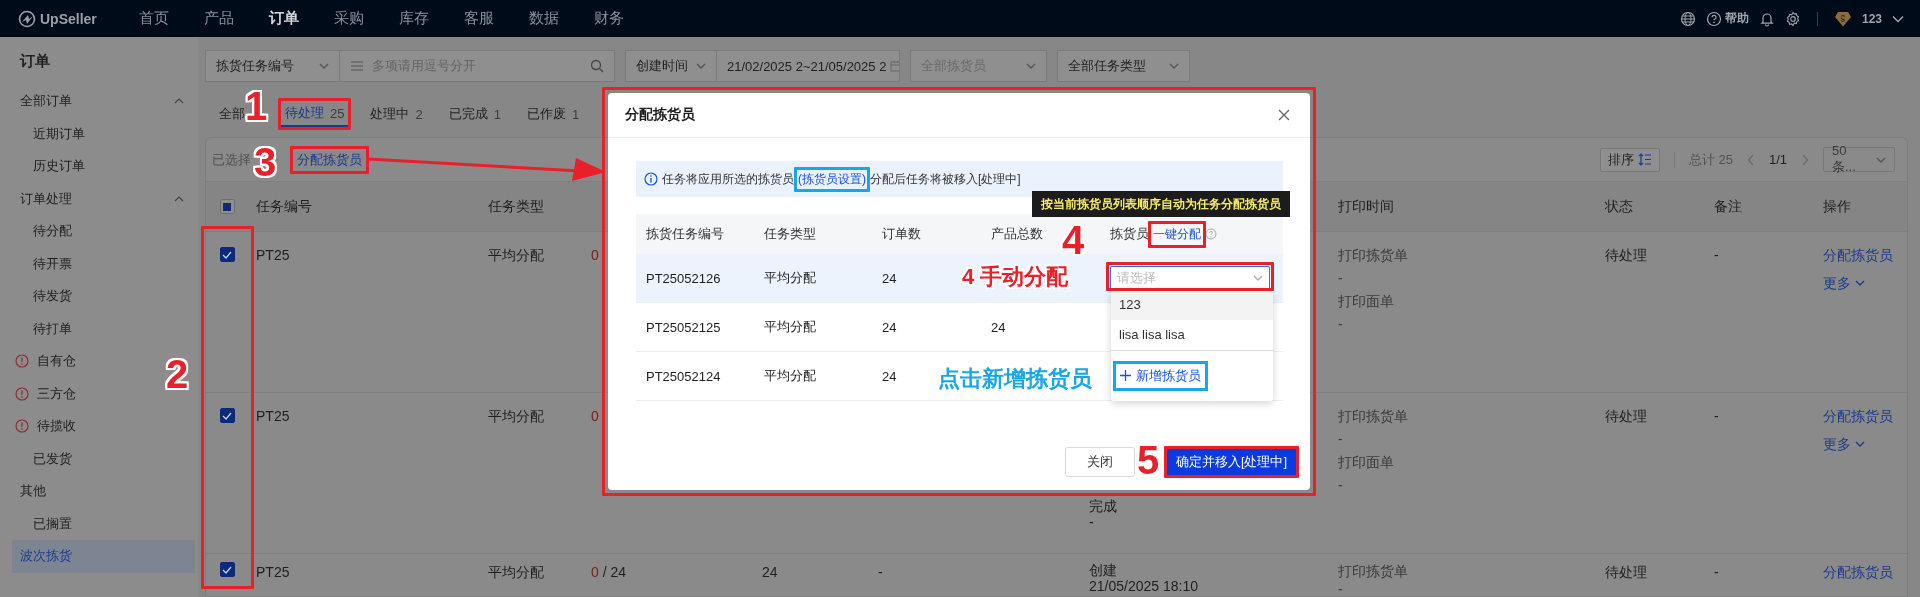  I want to click on sort-icon, so click(1644, 159).